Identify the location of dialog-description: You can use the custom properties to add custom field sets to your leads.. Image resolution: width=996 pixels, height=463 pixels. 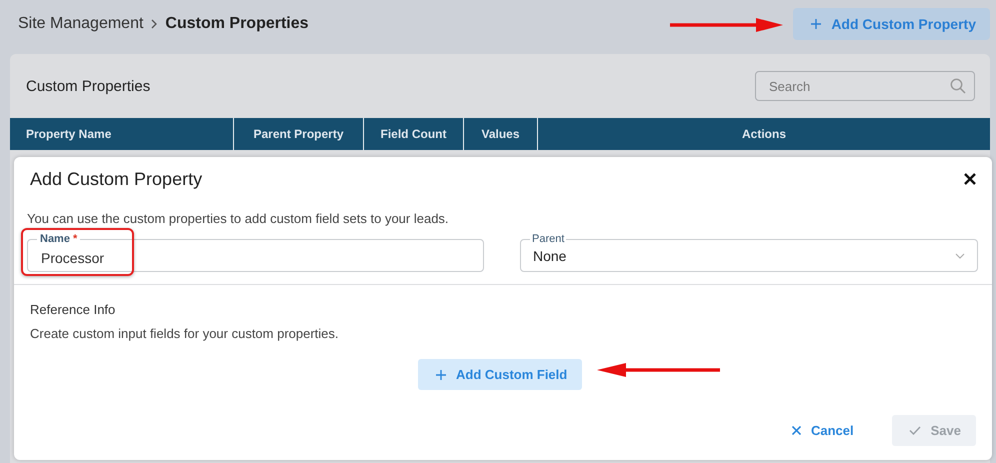
(238, 218).